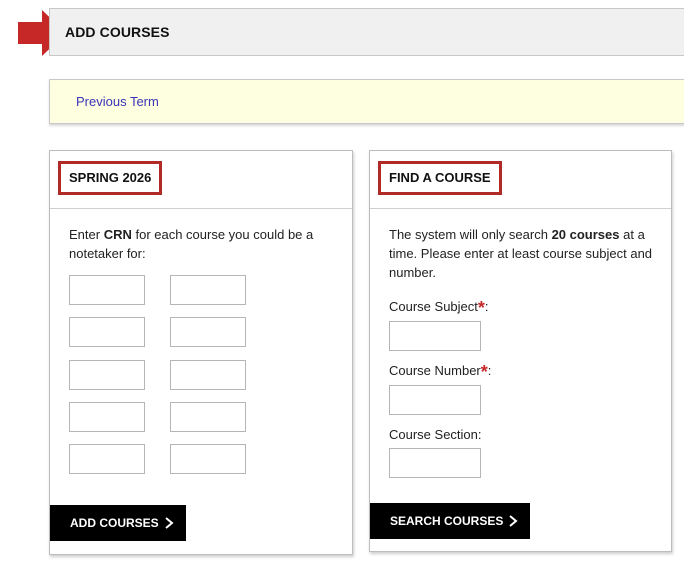 This screenshot has height=564, width=684. What do you see at coordinates (520, 180) in the screenshot?
I see `find-course-header: FIND A COURSE` at bounding box center [520, 180].